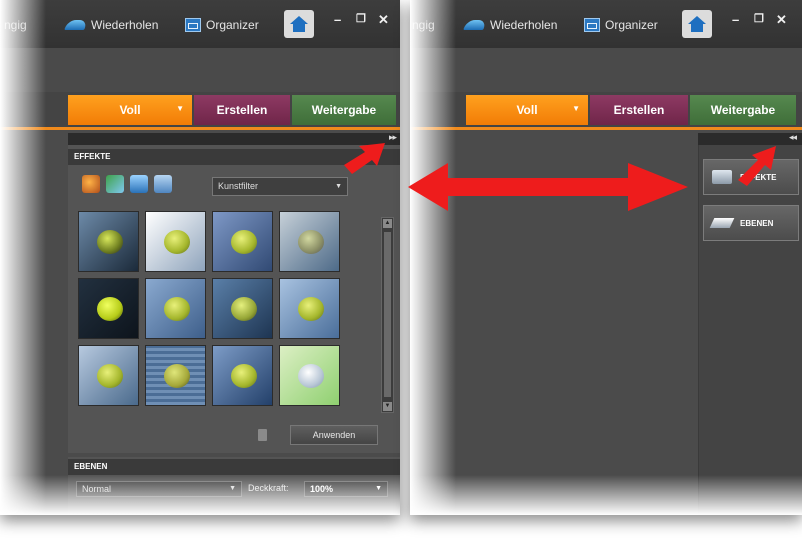 The width and height of the screenshot is (802, 545). I want to click on double-arrow-icon, so click(548, 187).